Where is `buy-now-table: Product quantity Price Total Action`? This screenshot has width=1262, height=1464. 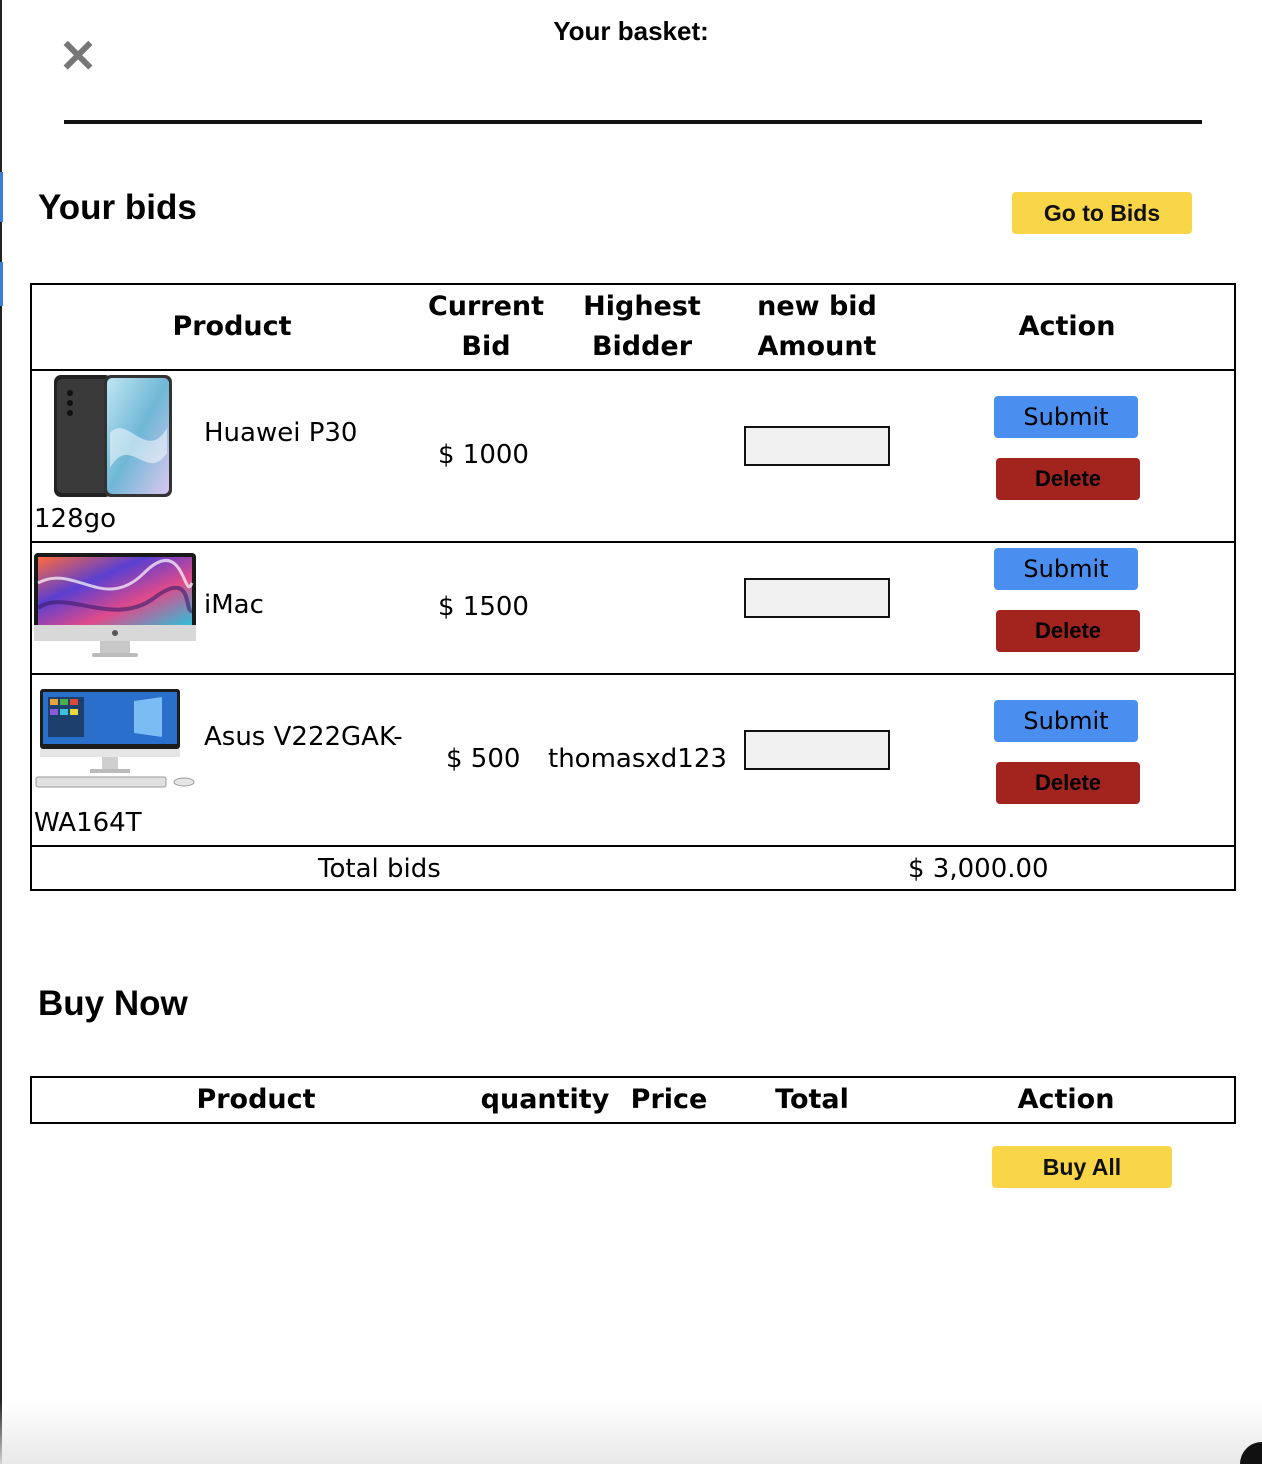
buy-now-table: Product quantity Price Total Action is located at coordinates (633, 1100).